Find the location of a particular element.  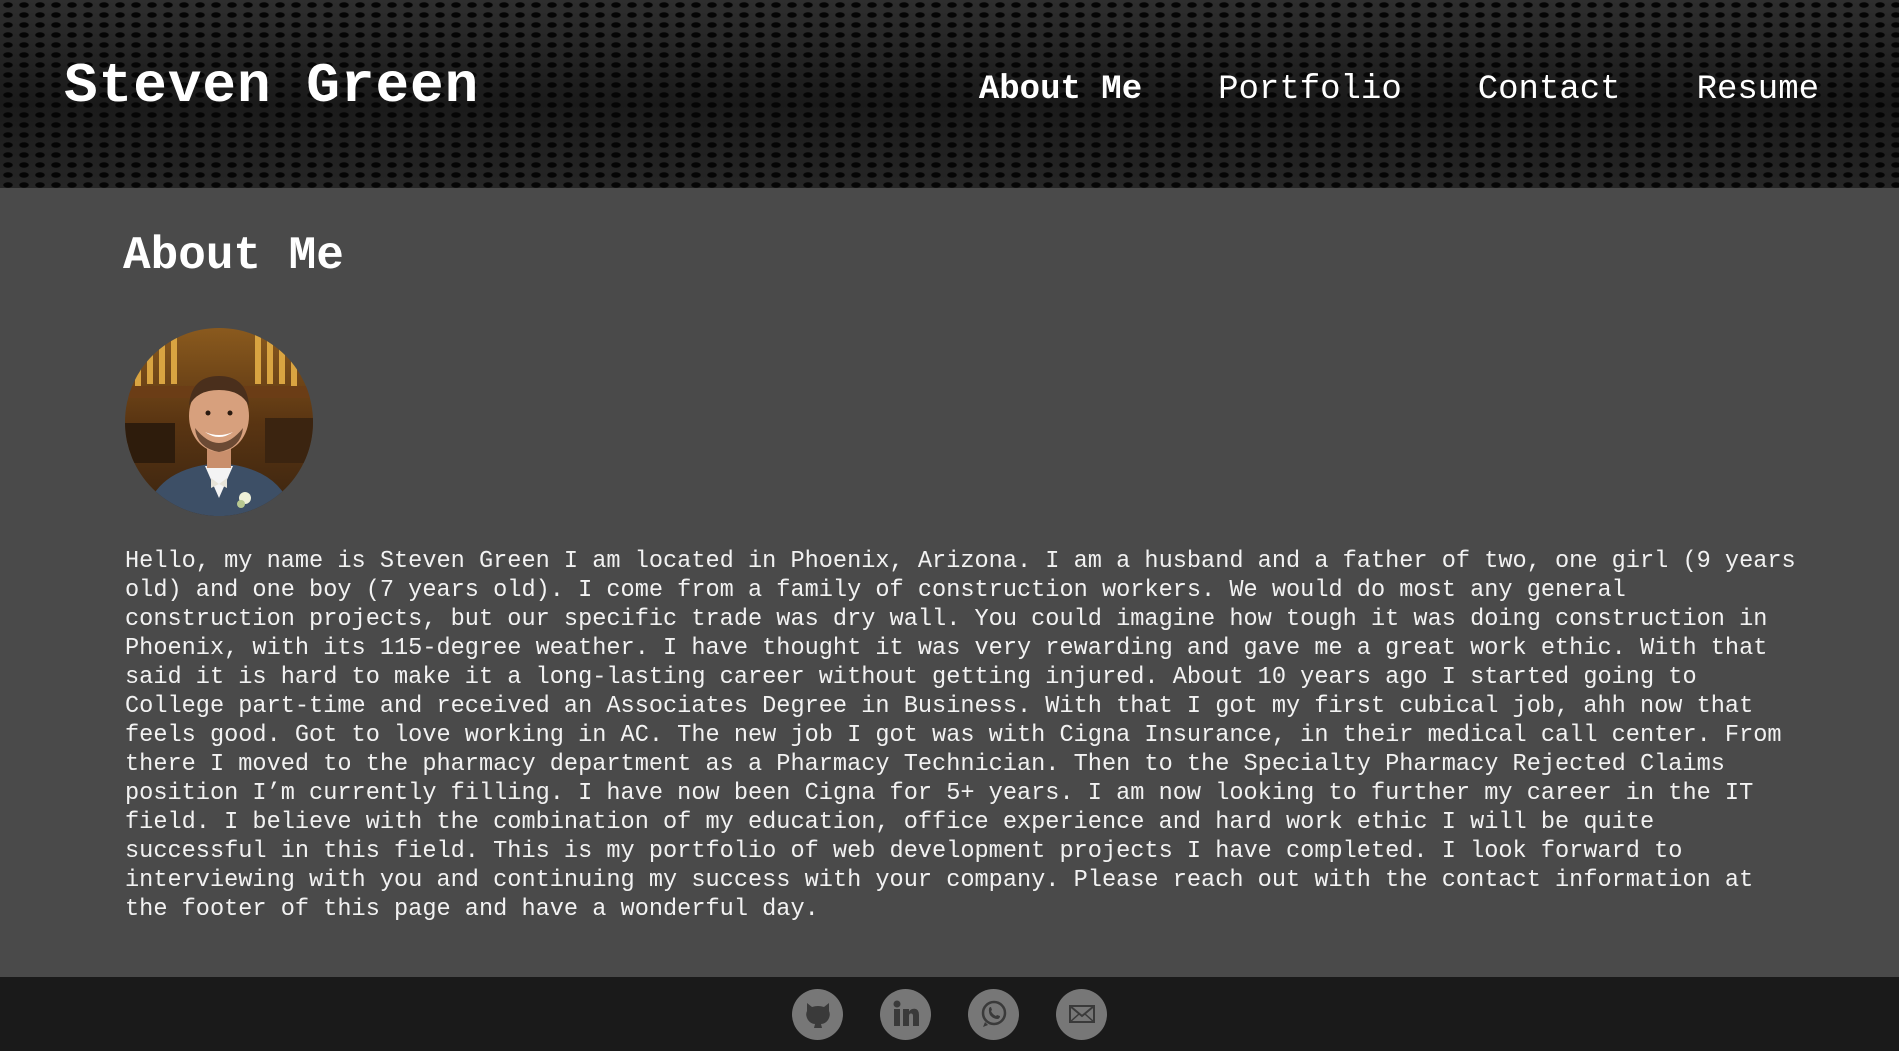

site-brand: Steven Green is located at coordinates (271, 86).